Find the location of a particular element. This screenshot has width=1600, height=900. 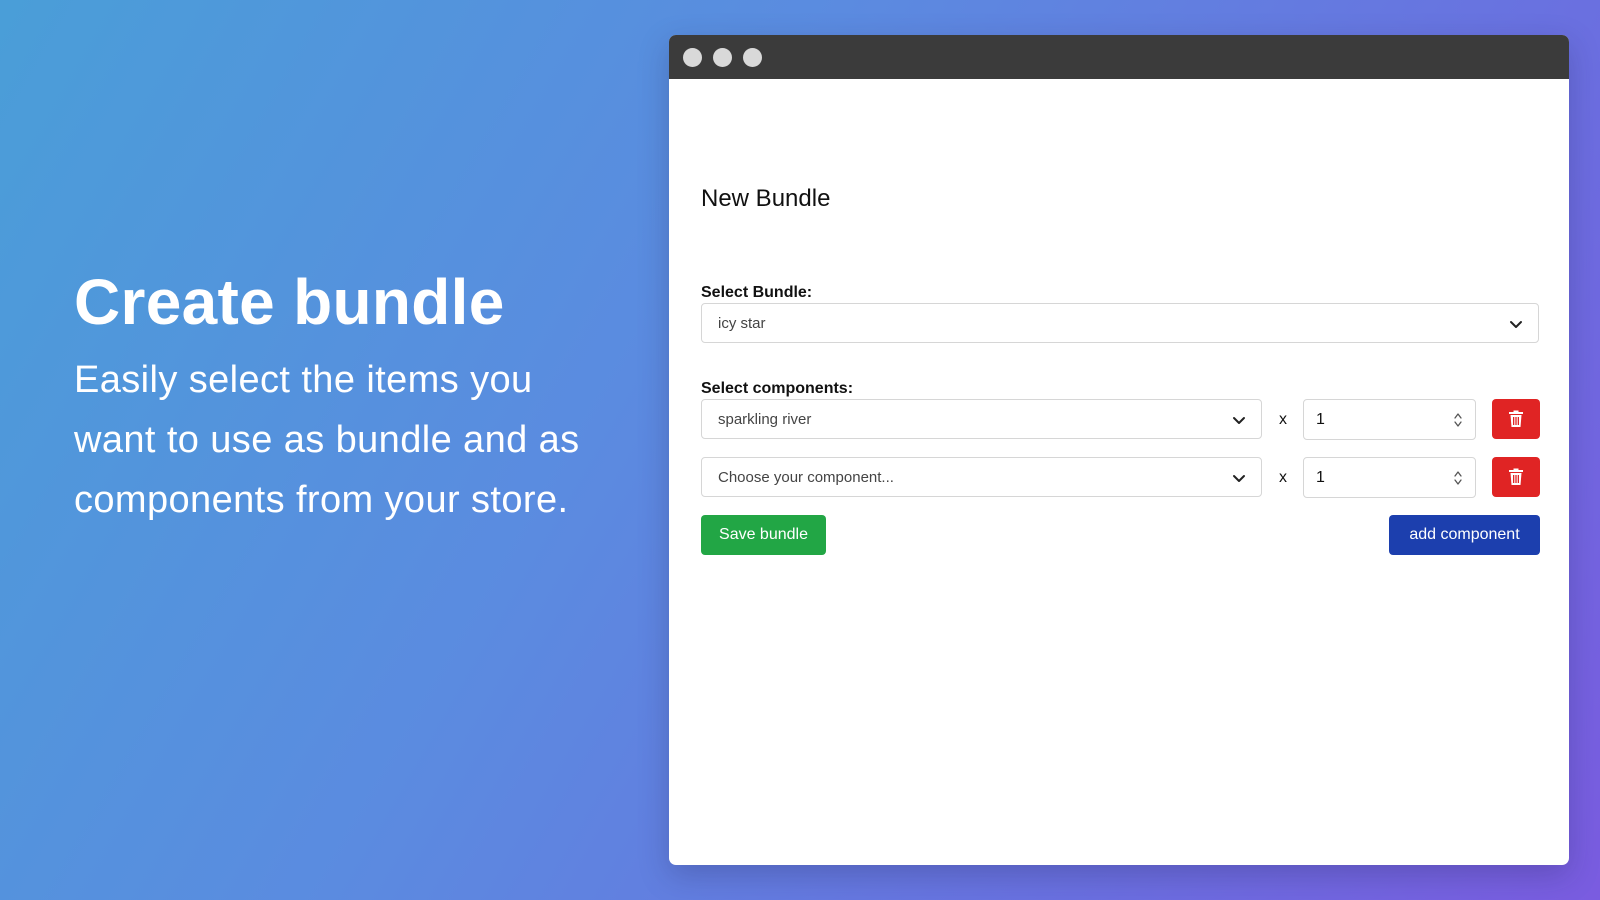

hero-title: Create bundle is located at coordinates (289, 302).